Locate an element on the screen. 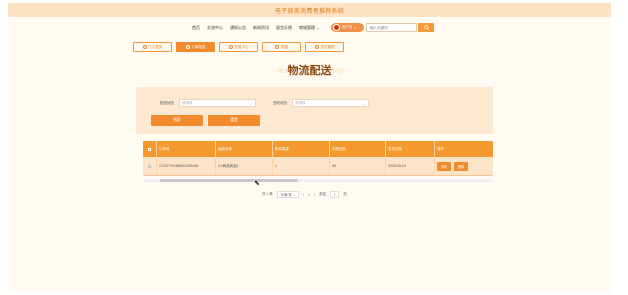 Image resolution: width=628 pixels, height=295 pixels. column-header: 操作 is located at coordinates (440, 148).